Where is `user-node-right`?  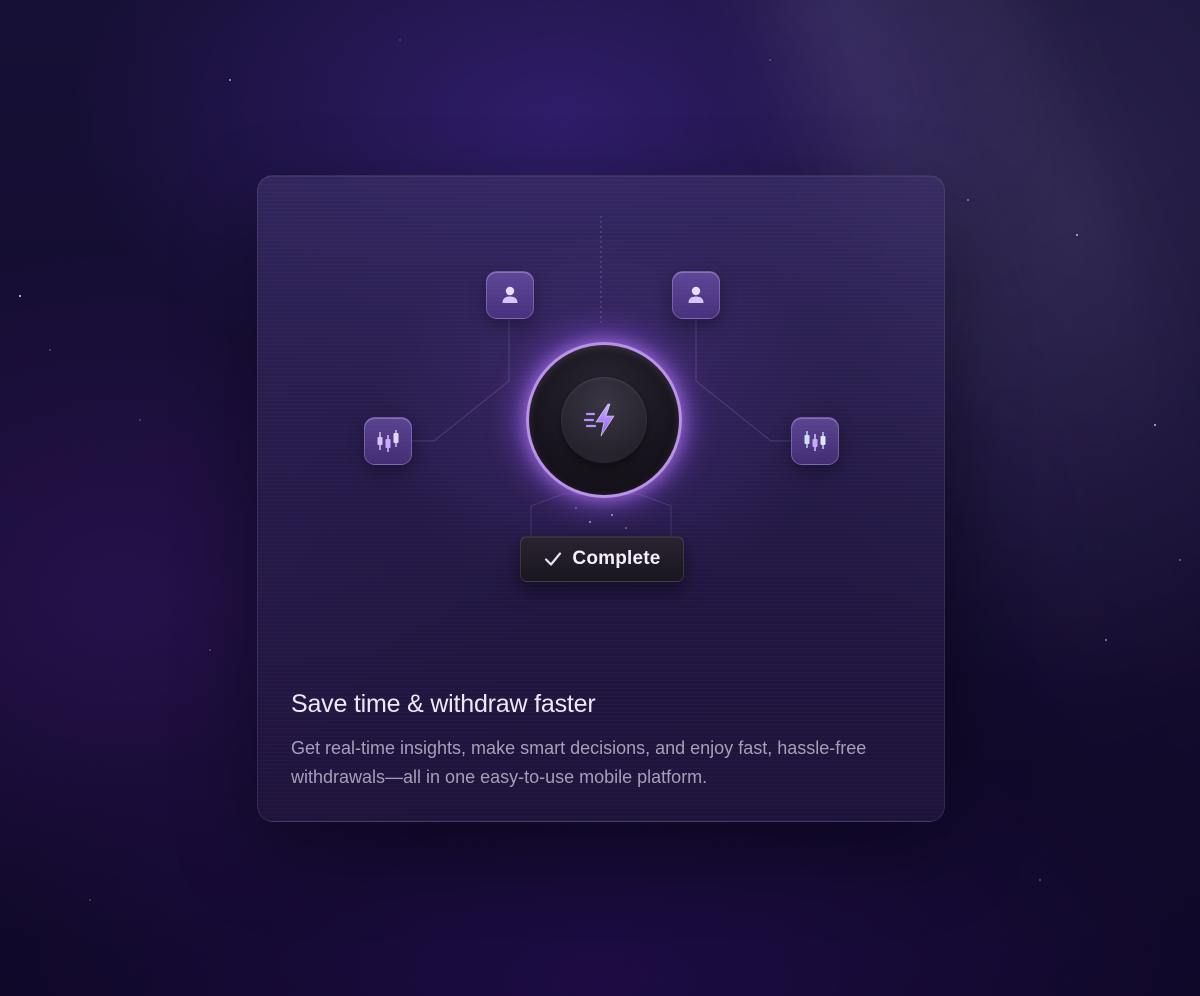
user-node-right is located at coordinates (696, 295).